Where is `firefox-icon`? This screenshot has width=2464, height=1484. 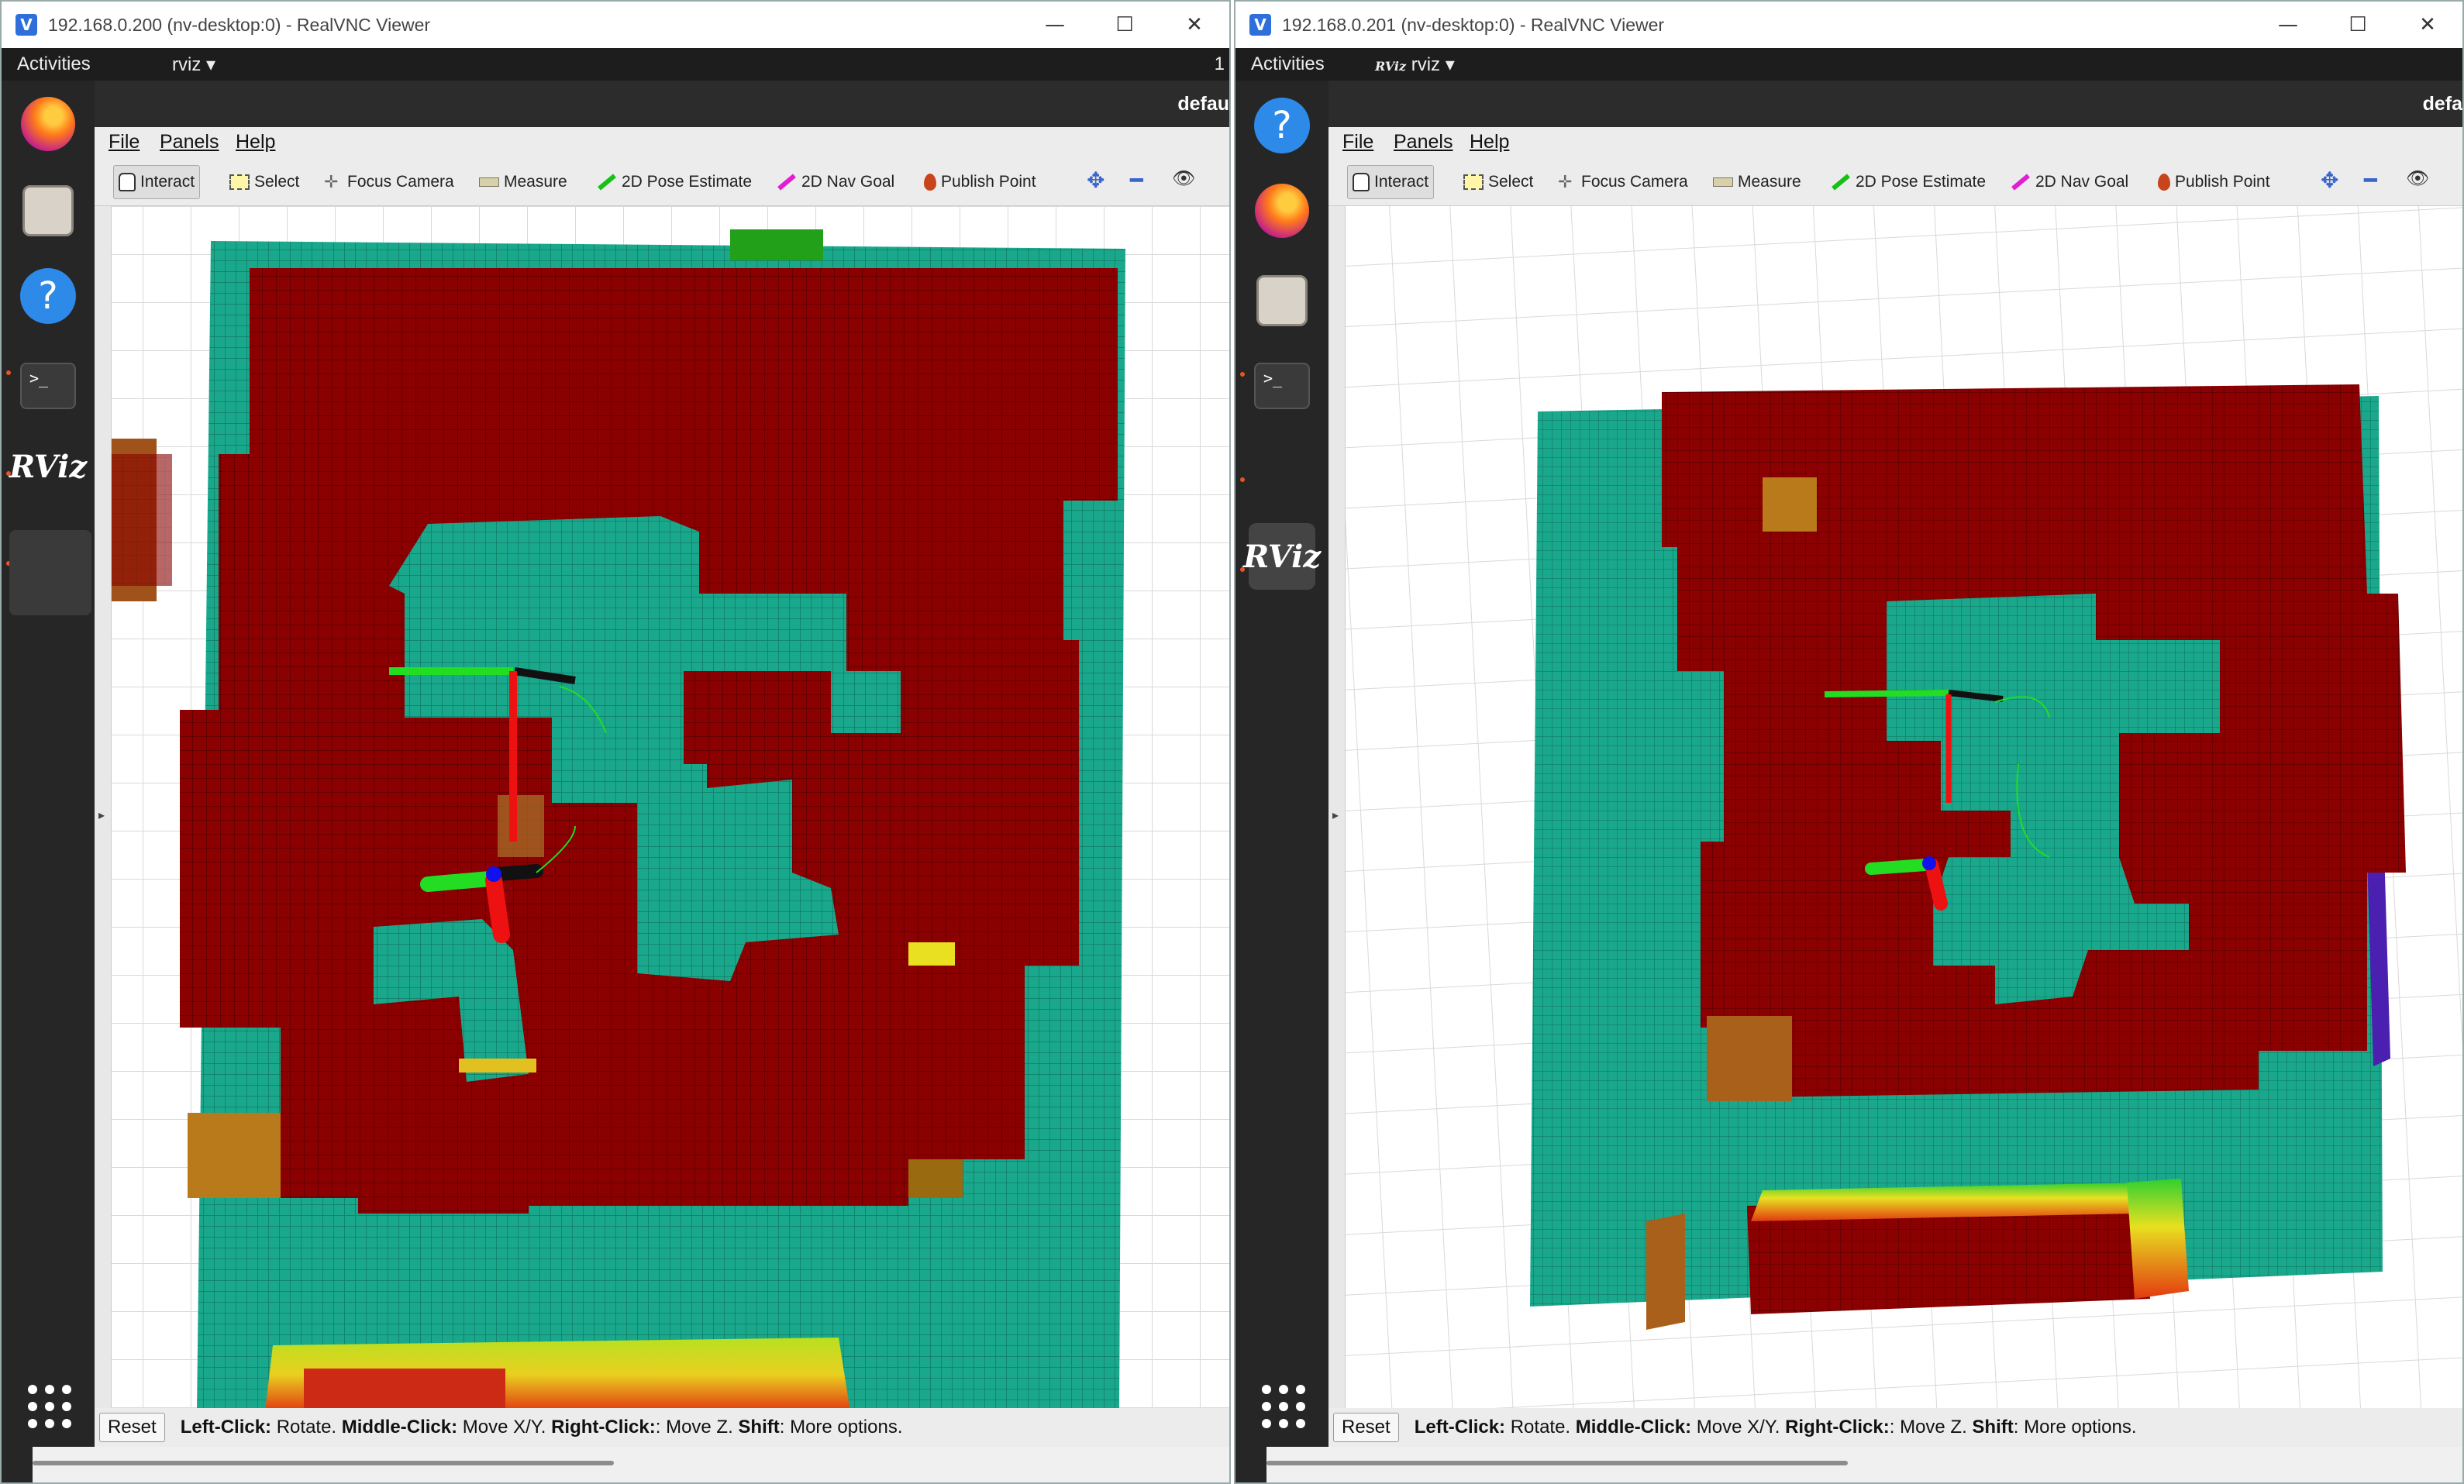
firefox-icon is located at coordinates (1282, 211).